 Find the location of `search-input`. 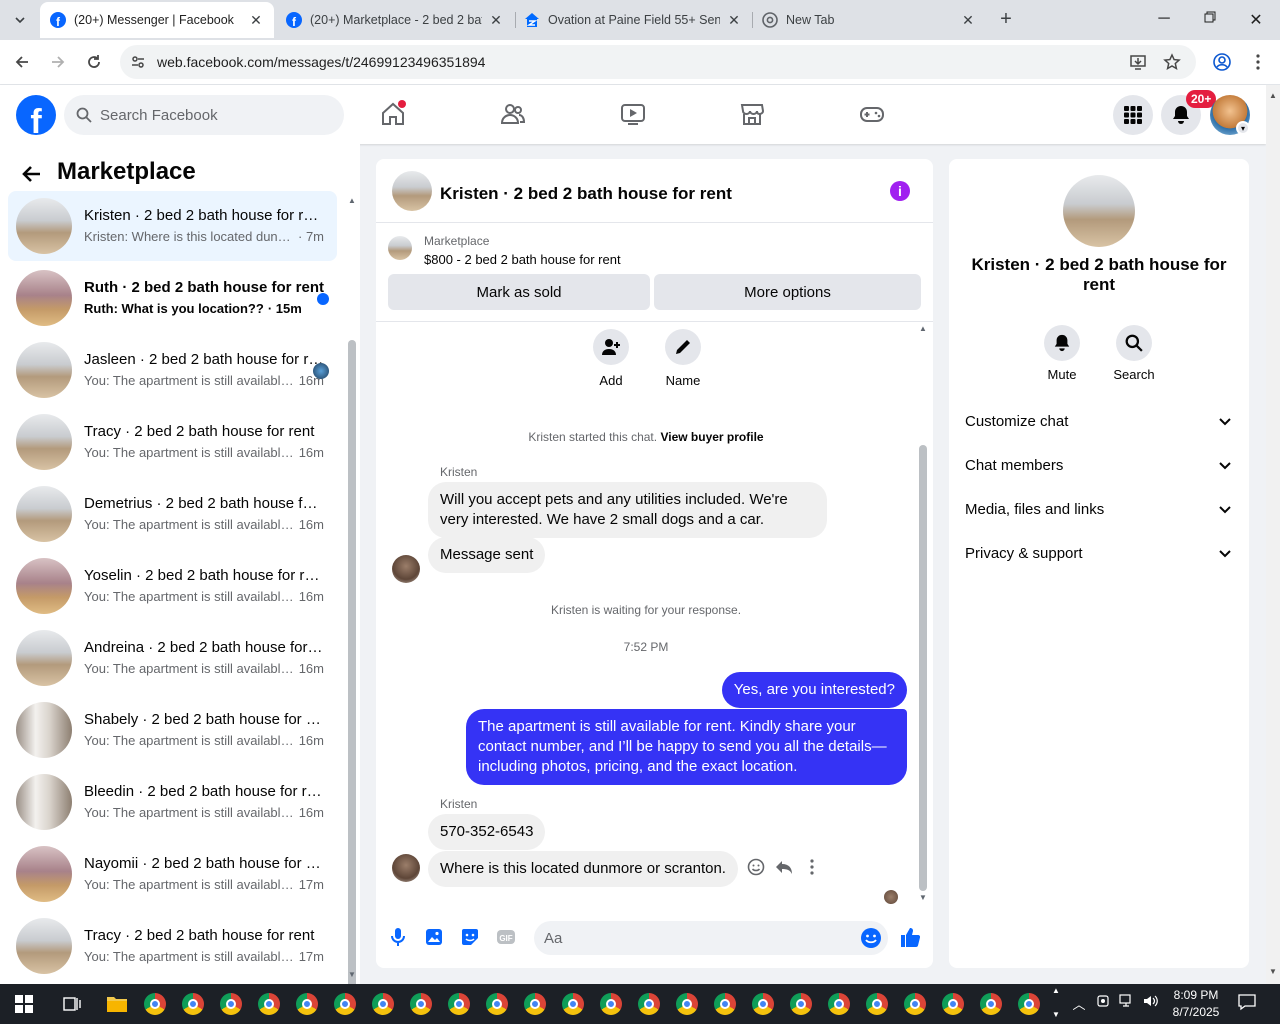

search-input is located at coordinates (215, 115).